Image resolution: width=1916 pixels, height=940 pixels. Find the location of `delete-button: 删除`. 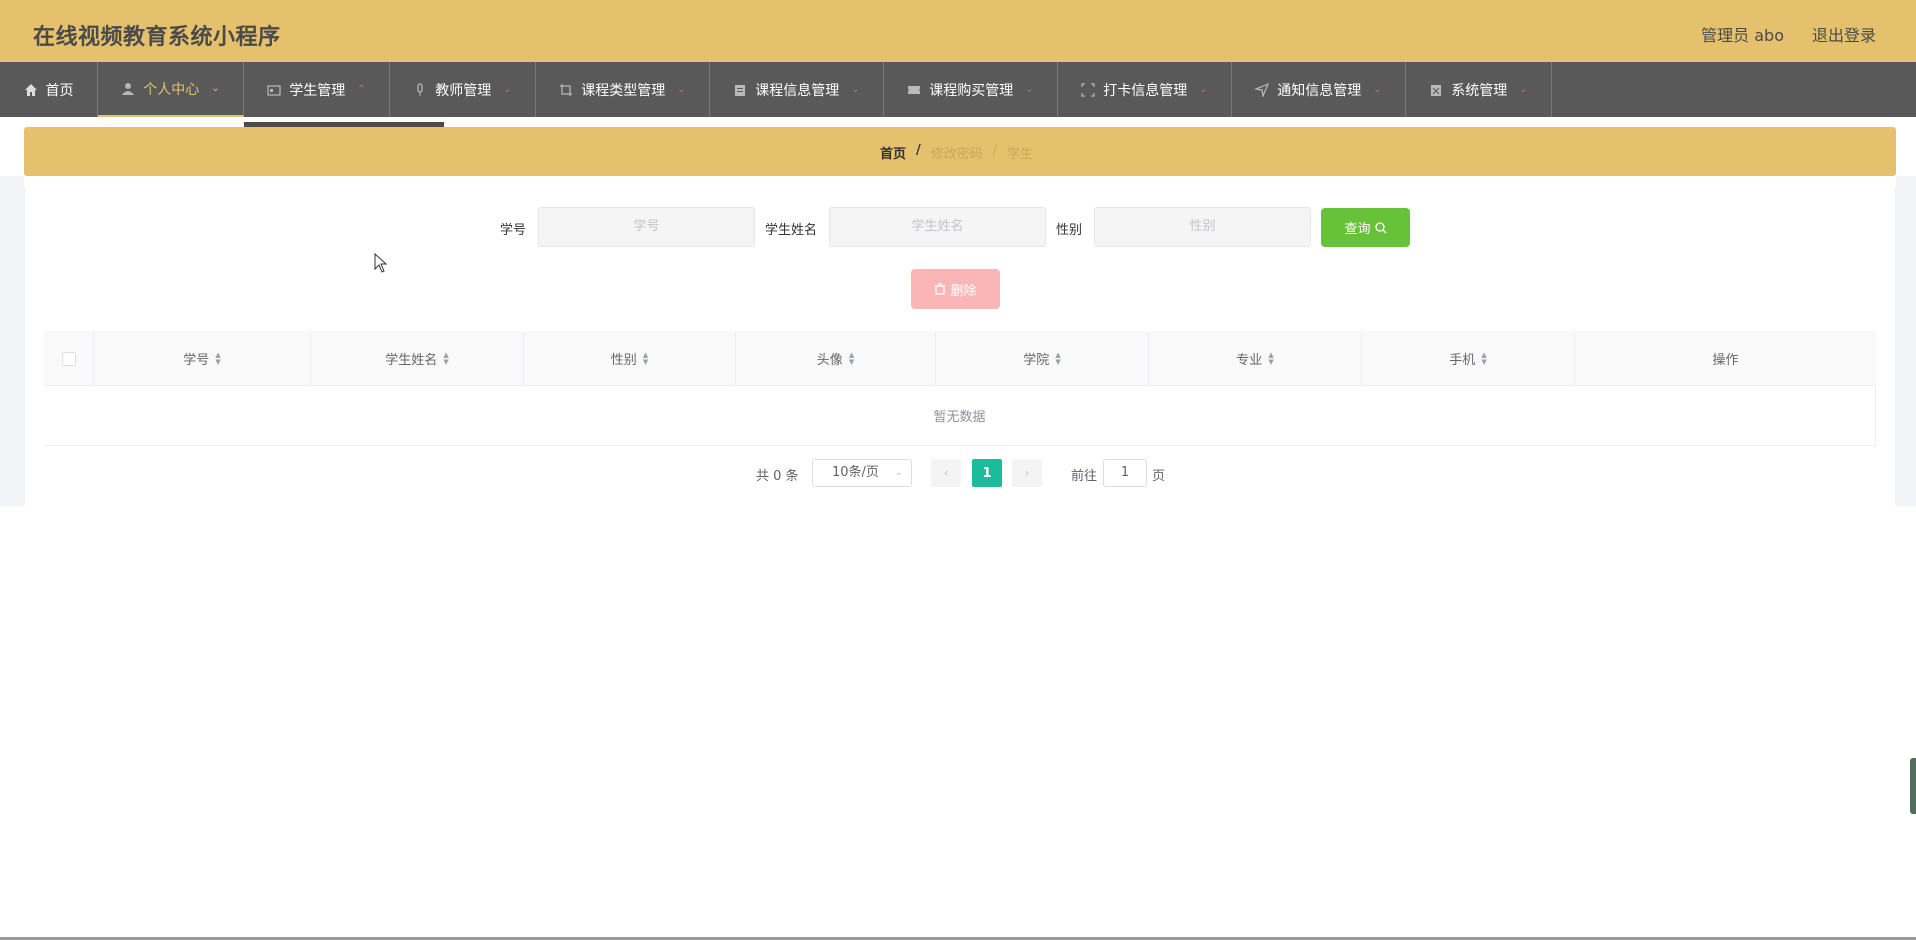

delete-button: 删除 is located at coordinates (955, 289).